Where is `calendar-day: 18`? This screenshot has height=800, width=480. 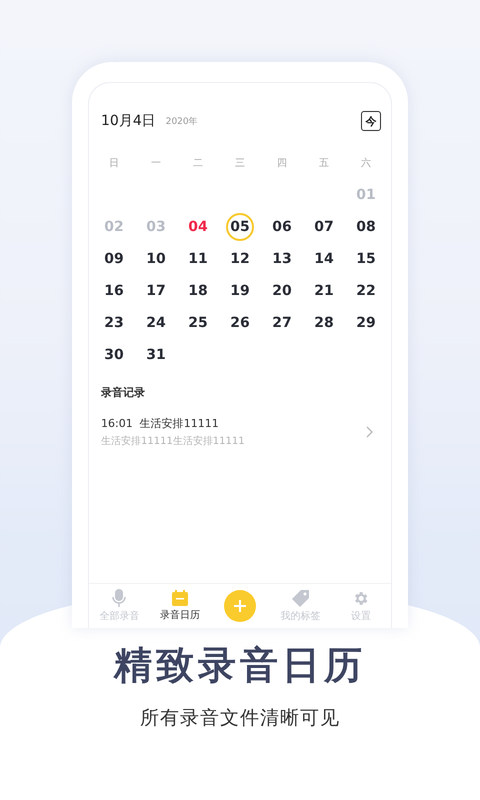
calendar-day: 18 is located at coordinates (198, 291).